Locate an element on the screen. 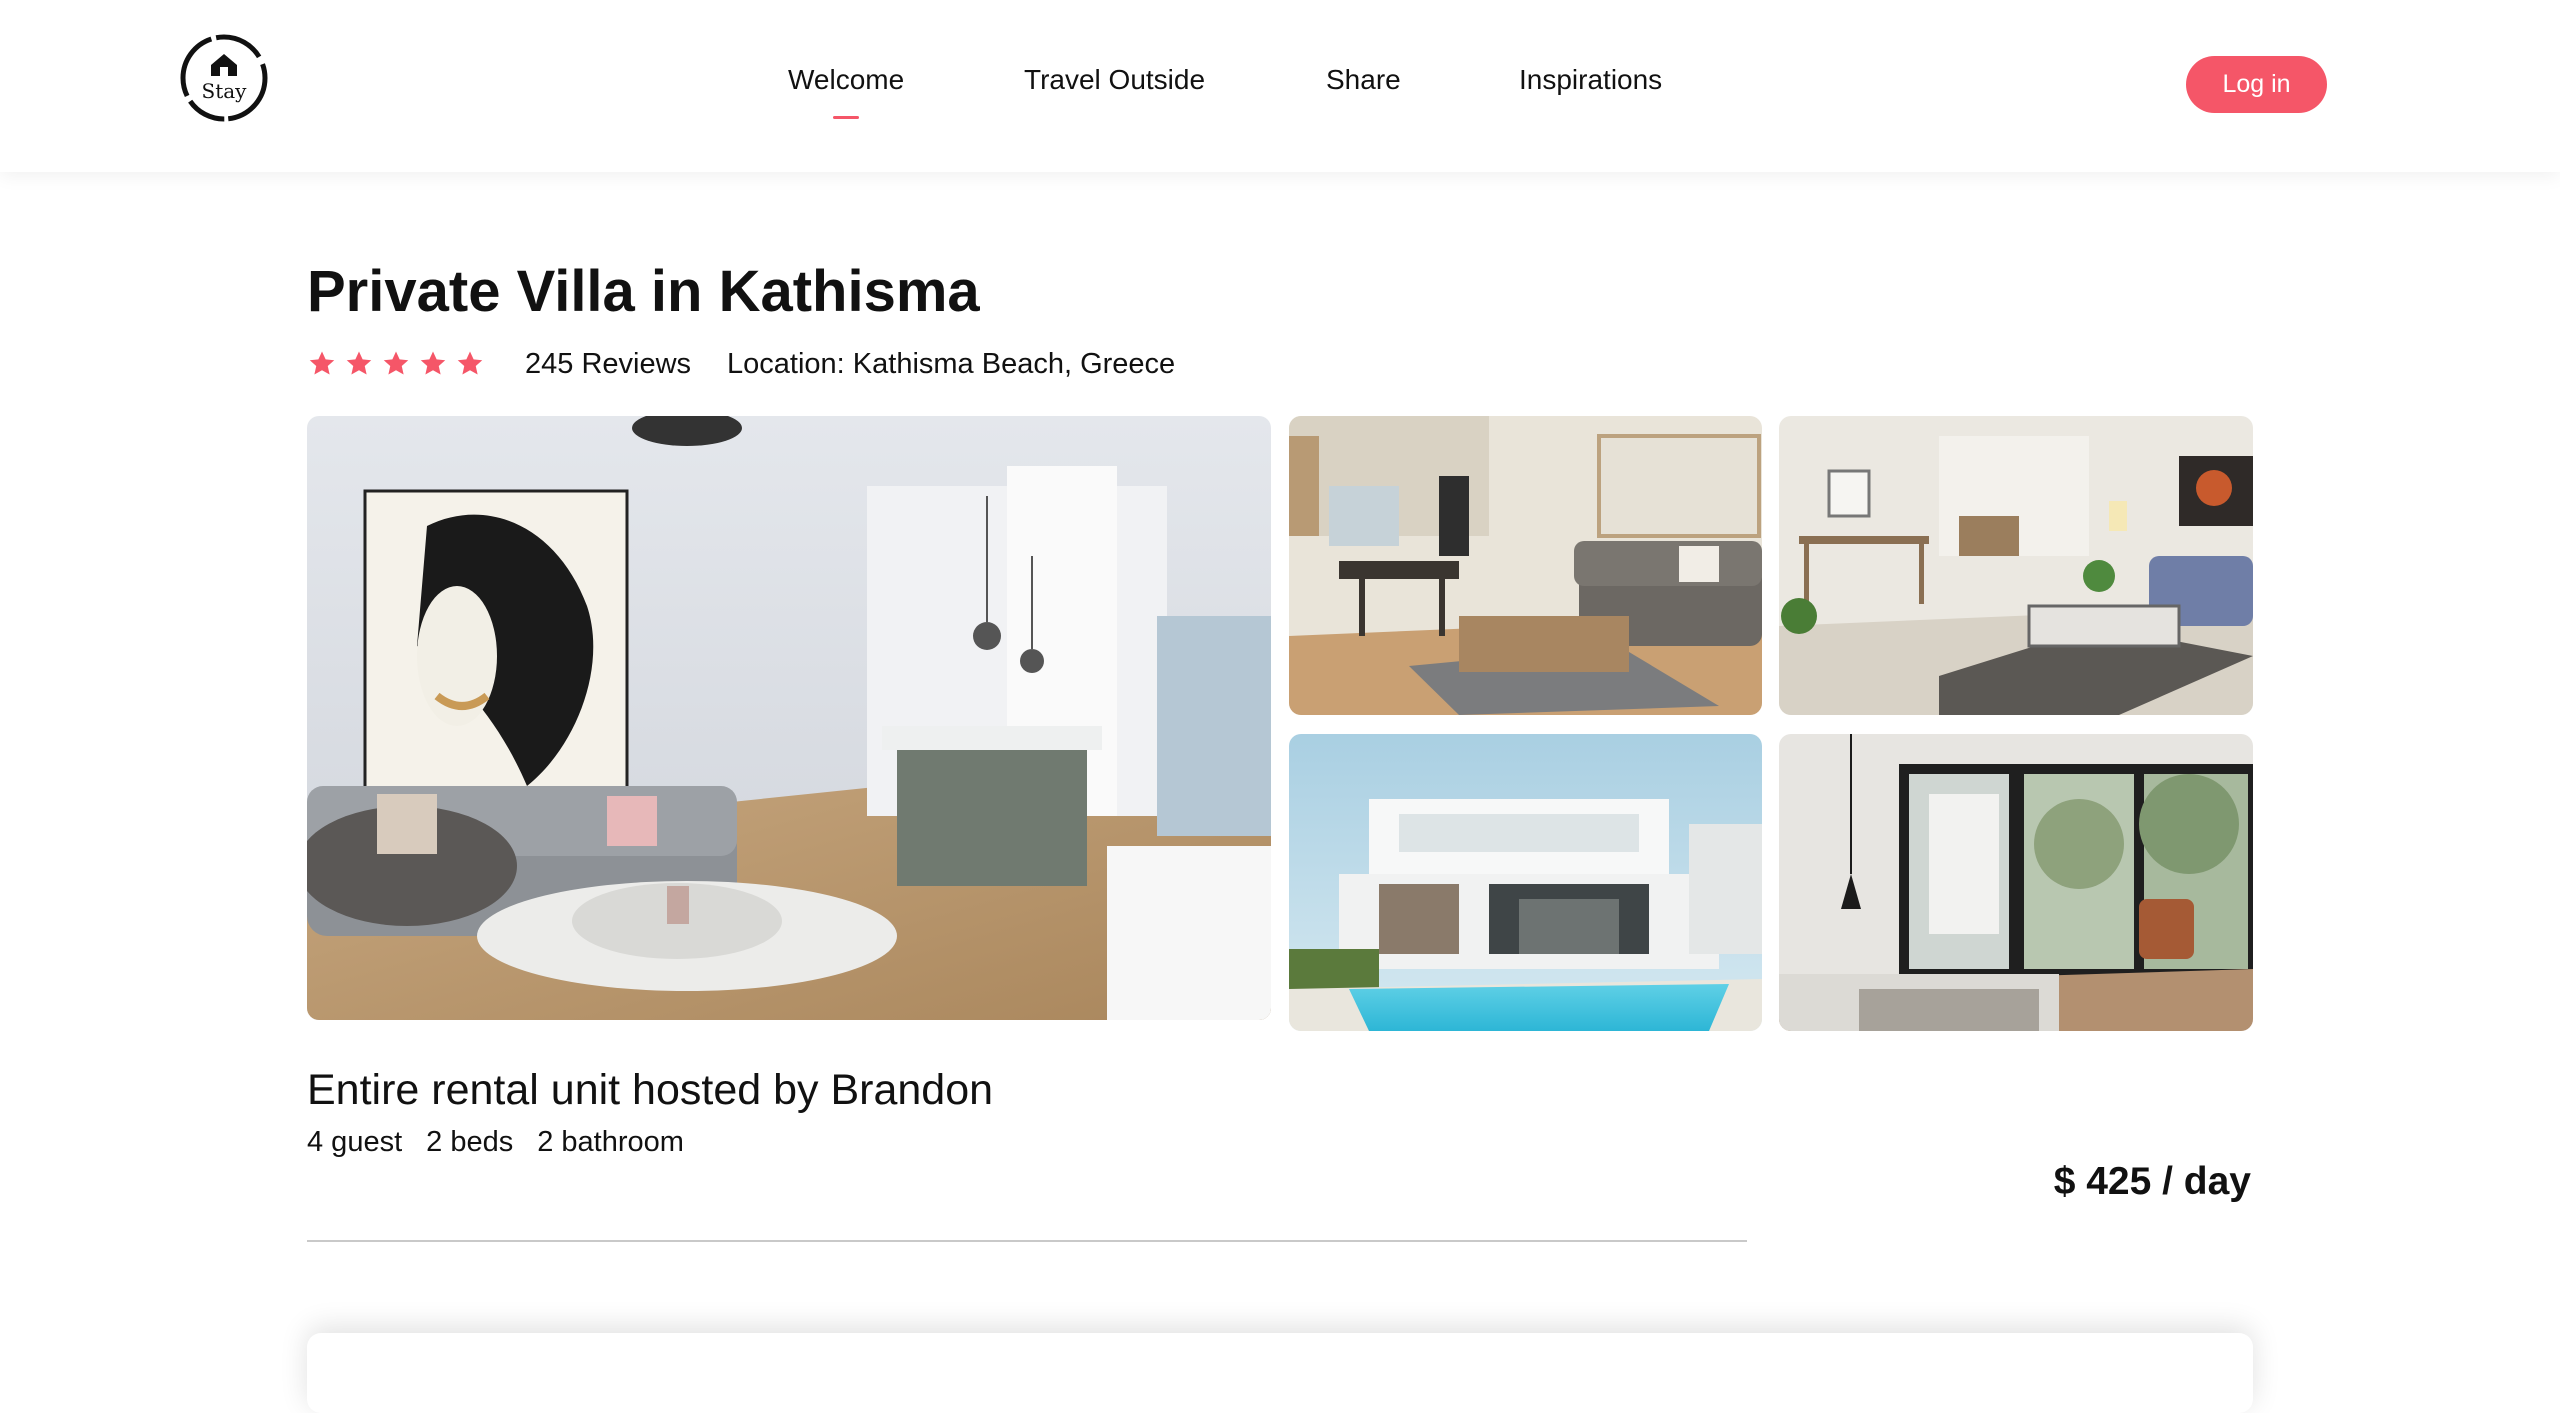 The image size is (2560, 1413). listing-specs: 4 guest 2 beds 2 bathroom is located at coordinates (495, 1142).